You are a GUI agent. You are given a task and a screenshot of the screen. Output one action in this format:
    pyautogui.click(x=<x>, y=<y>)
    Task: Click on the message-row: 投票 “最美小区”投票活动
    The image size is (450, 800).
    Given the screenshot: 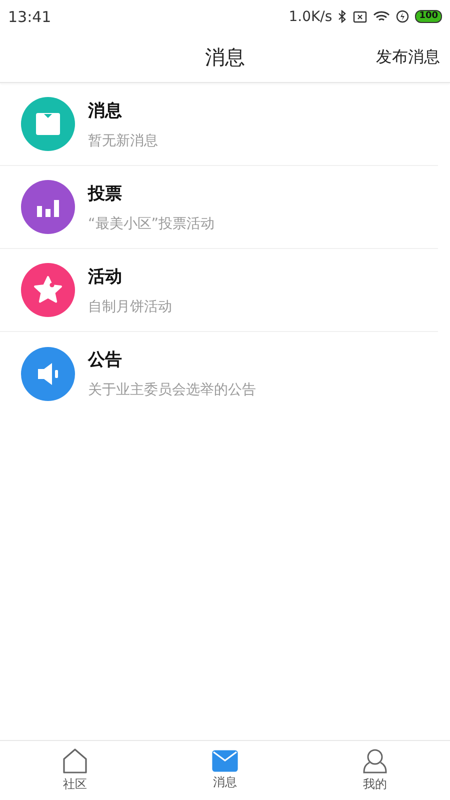 What is the action you would take?
    pyautogui.click(x=219, y=207)
    